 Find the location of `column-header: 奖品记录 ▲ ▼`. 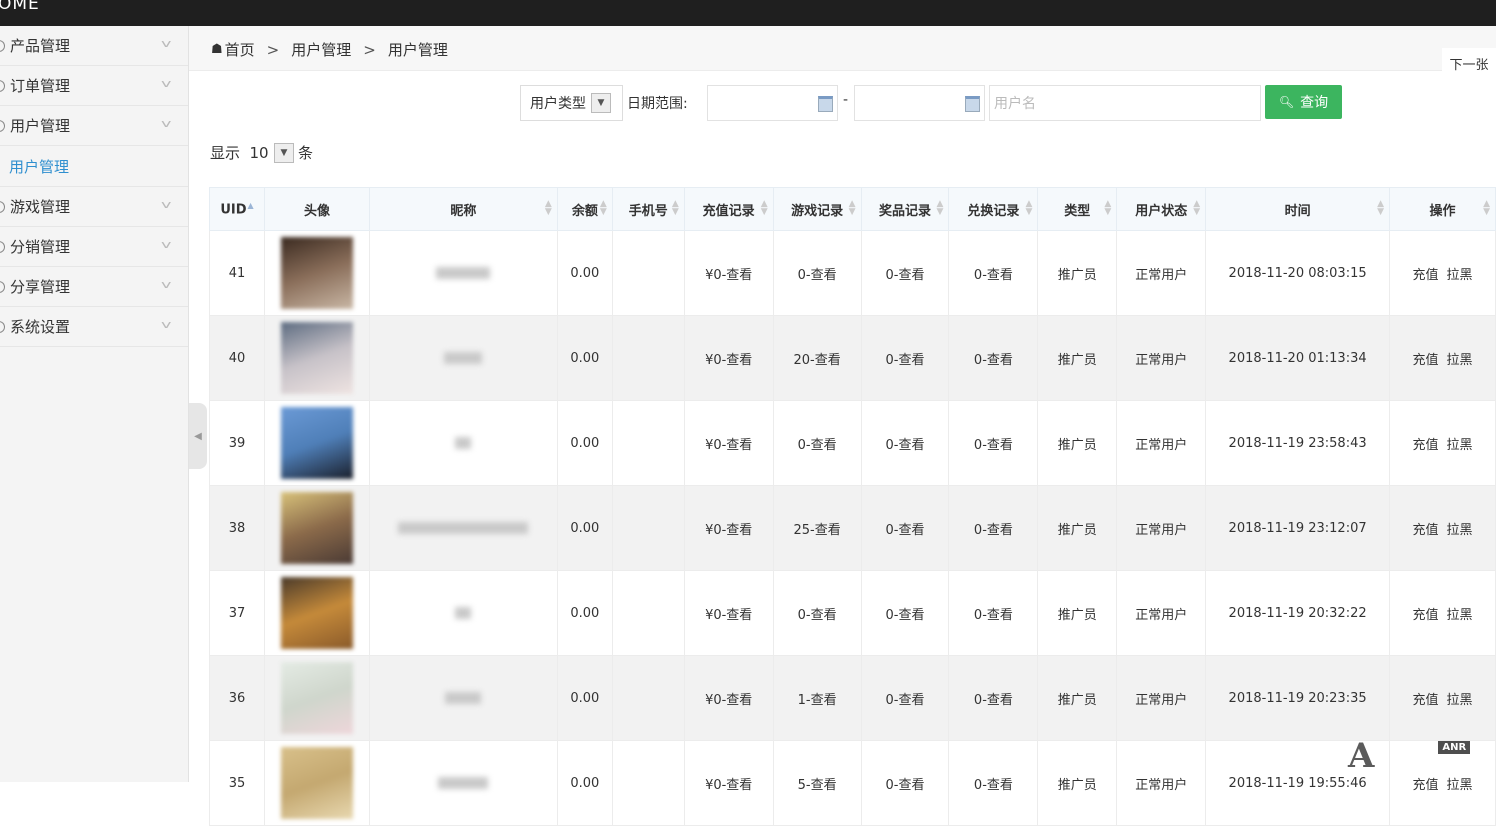

column-header: 奖品记录 ▲ ▼ is located at coordinates (905, 209).